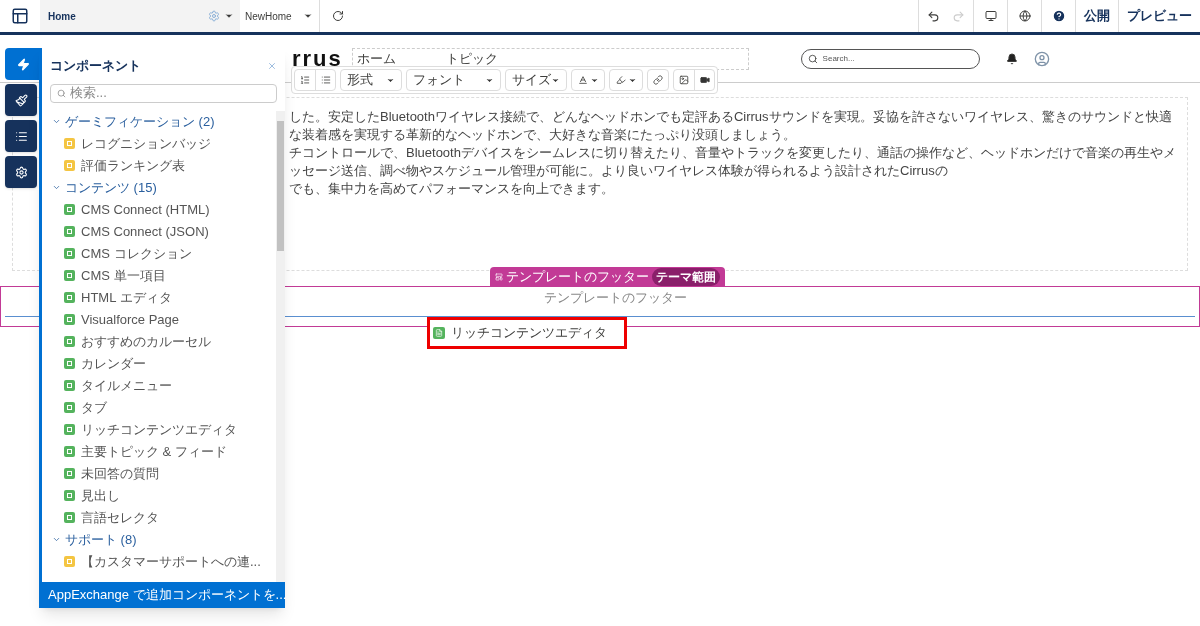  What do you see at coordinates (305, 80) in the screenshot?
I see `numbered-list-icon` at bounding box center [305, 80].